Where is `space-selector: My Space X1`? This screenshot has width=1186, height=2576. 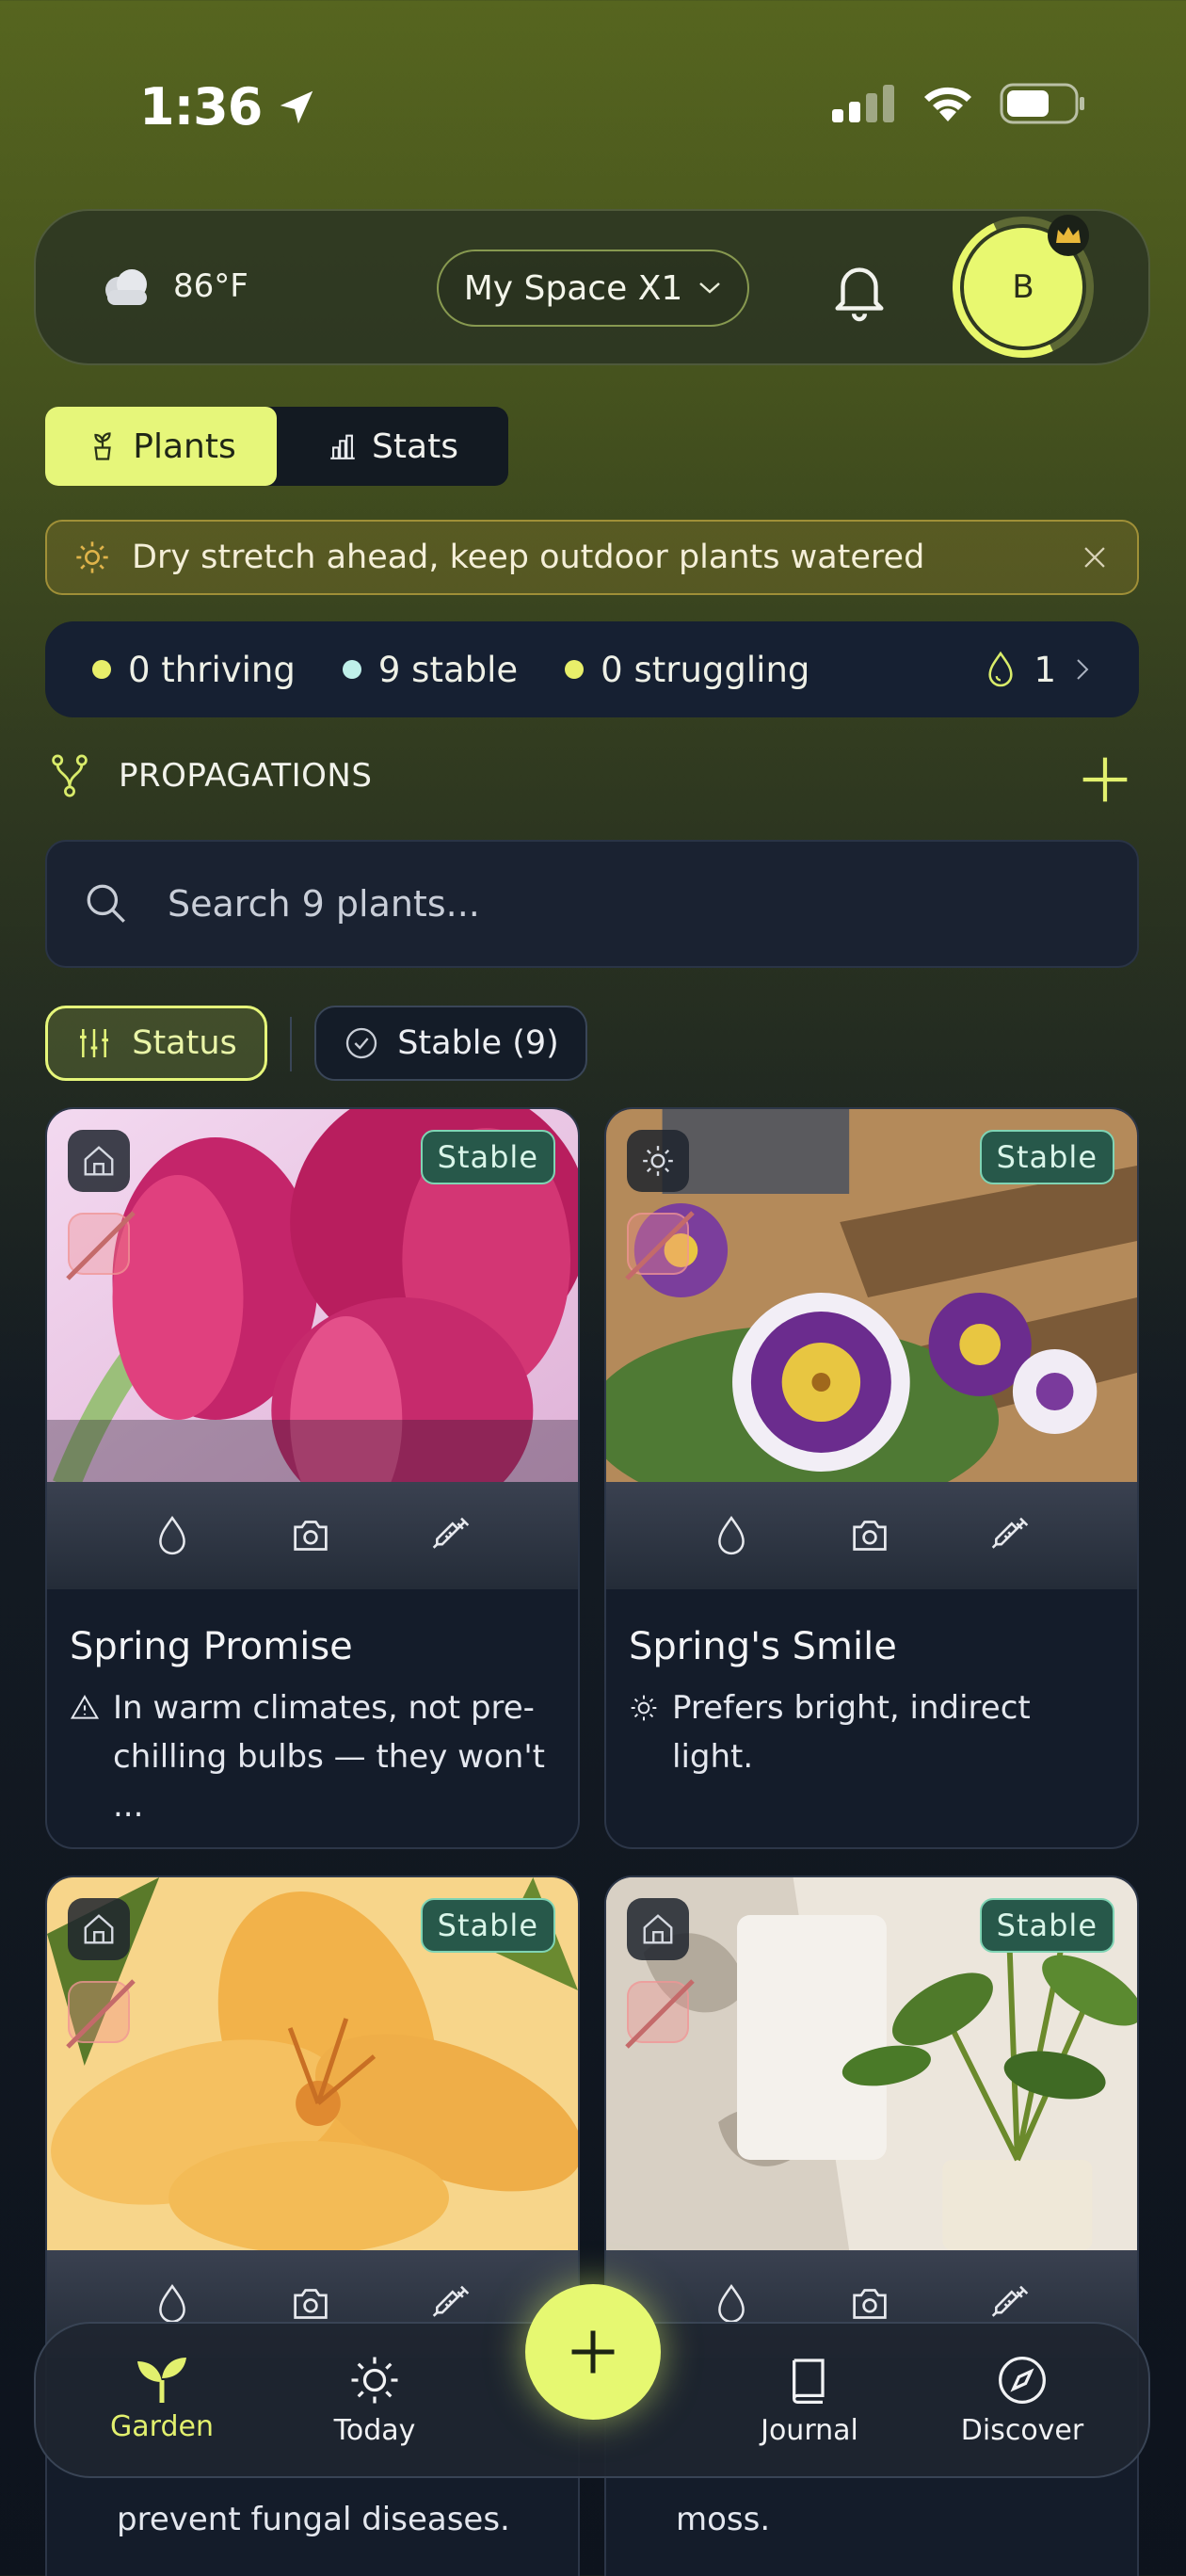
space-selector: My Space X1 is located at coordinates (593, 288).